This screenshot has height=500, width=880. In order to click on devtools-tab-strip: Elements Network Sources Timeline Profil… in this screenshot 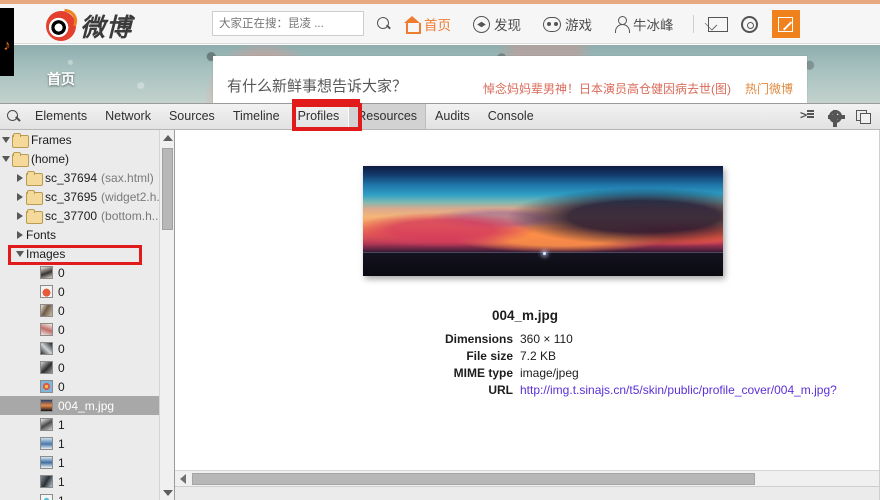, I will do `click(284, 116)`.